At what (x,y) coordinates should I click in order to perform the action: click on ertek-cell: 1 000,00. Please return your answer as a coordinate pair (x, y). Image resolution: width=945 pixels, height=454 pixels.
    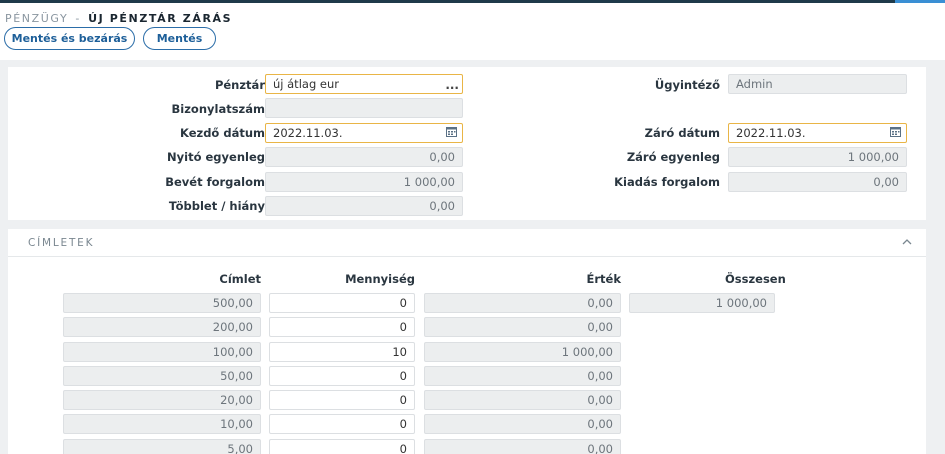
    Looking at the image, I should click on (522, 352).